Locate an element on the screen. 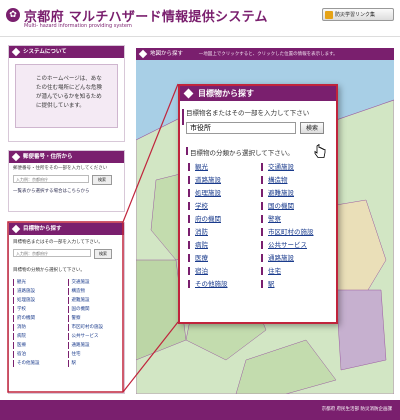 This screenshot has height=420, width=400. callout-category-link: 構造物 is located at coordinates (295, 180).